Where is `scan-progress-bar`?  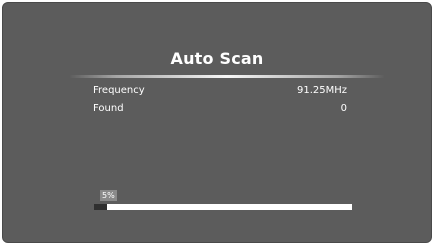
scan-progress-bar is located at coordinates (223, 207).